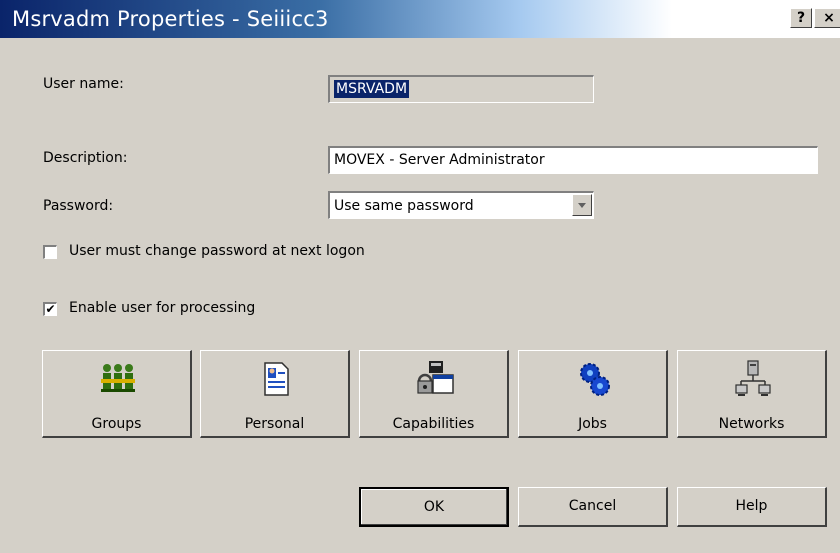  Describe the element at coordinates (593, 507) in the screenshot. I see `cancel-button: Cancel` at that location.